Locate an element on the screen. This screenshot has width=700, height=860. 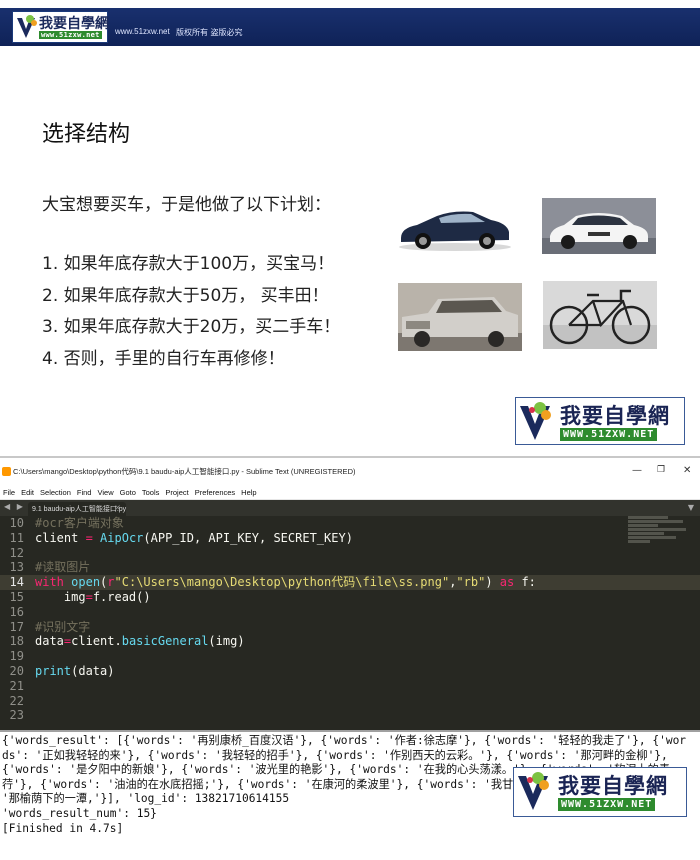
menu-view: View is located at coordinates (105, 492).